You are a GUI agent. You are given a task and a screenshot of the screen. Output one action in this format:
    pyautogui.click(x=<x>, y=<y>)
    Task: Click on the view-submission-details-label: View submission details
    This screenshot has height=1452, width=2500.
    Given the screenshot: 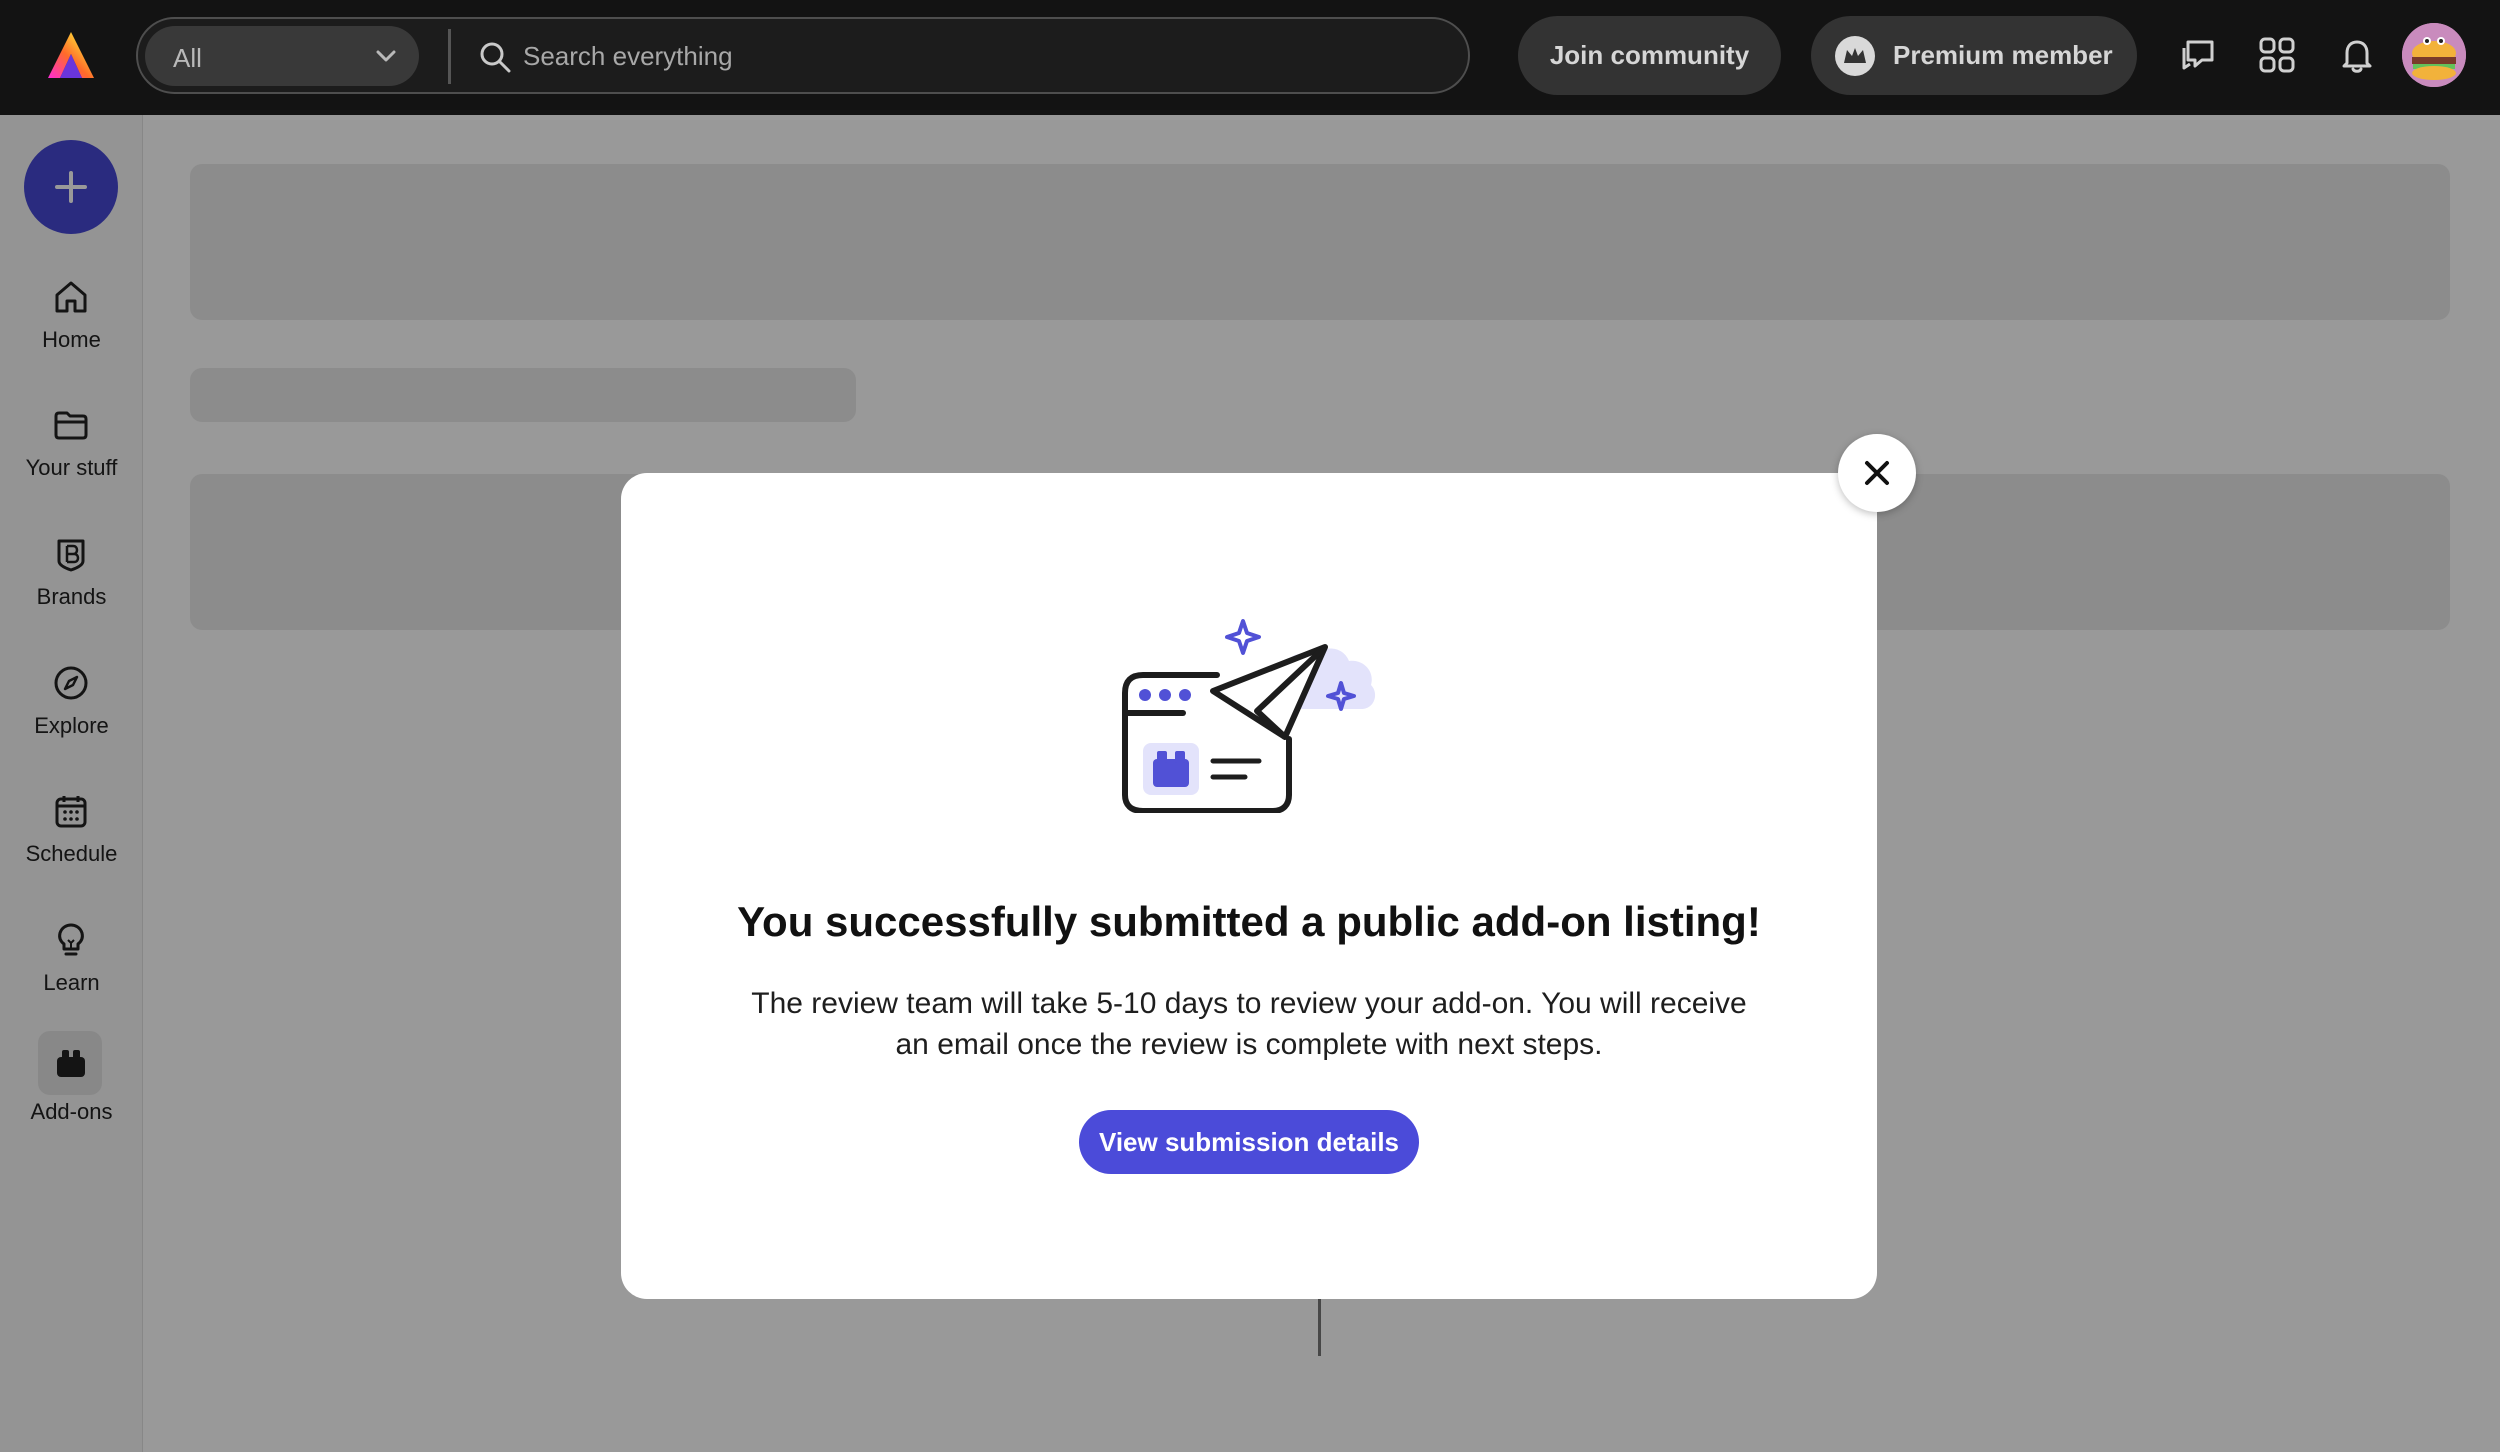 What is the action you would take?
    pyautogui.click(x=1249, y=1141)
    